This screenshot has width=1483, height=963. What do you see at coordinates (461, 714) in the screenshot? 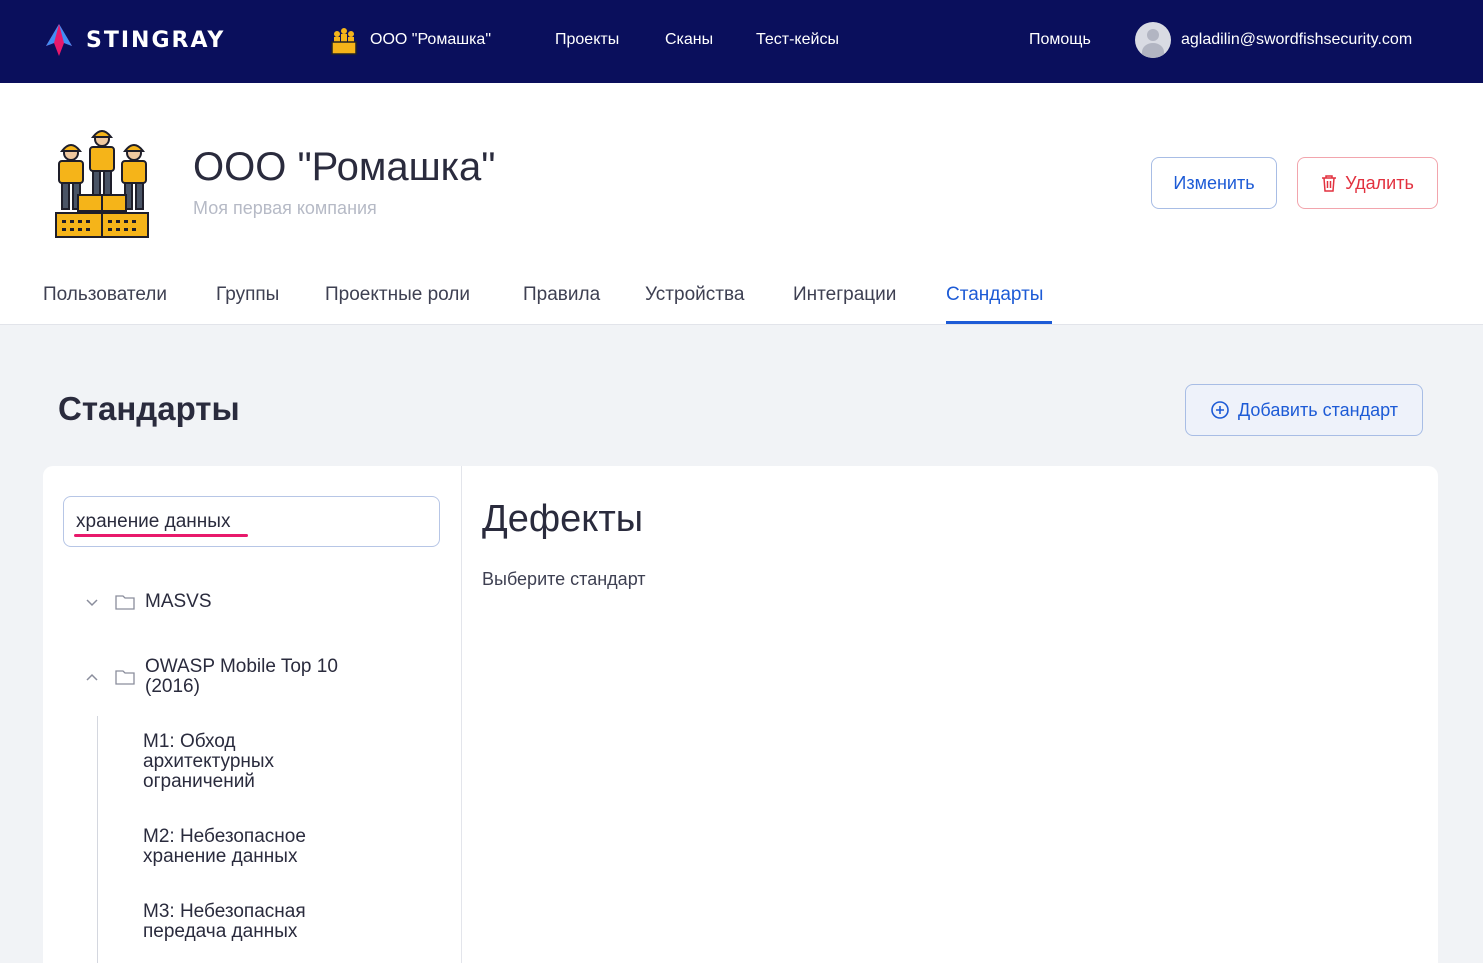
I see `panel-divider` at bounding box center [461, 714].